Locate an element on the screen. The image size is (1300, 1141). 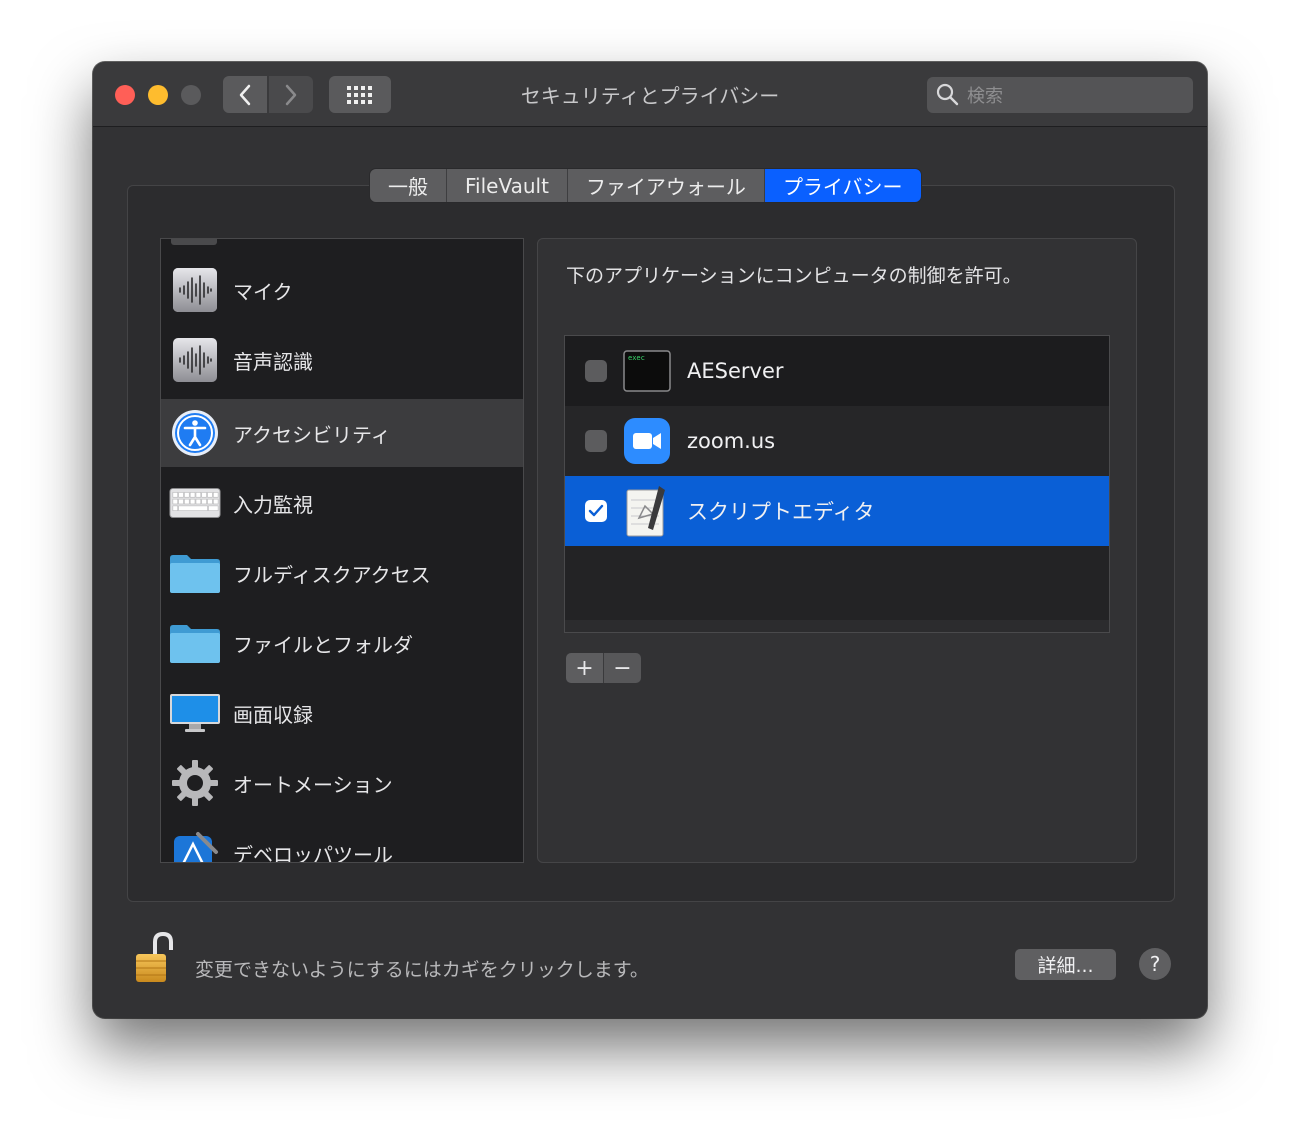
sidebar-item-full-disk-access: フルディスクアクセス is located at coordinates (342, 573).